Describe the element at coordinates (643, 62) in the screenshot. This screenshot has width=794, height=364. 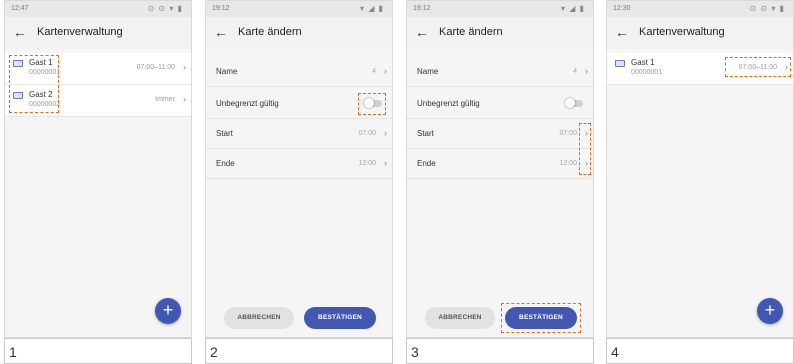
I see `card-name: Gast 1` at that location.